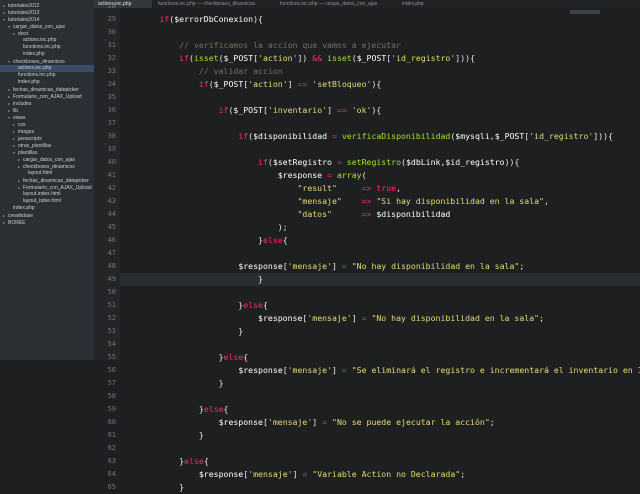 Image resolution: width=640 pixels, height=494 pixels. Describe the element at coordinates (376, 110) in the screenshot. I see `code-token: ){` at that location.